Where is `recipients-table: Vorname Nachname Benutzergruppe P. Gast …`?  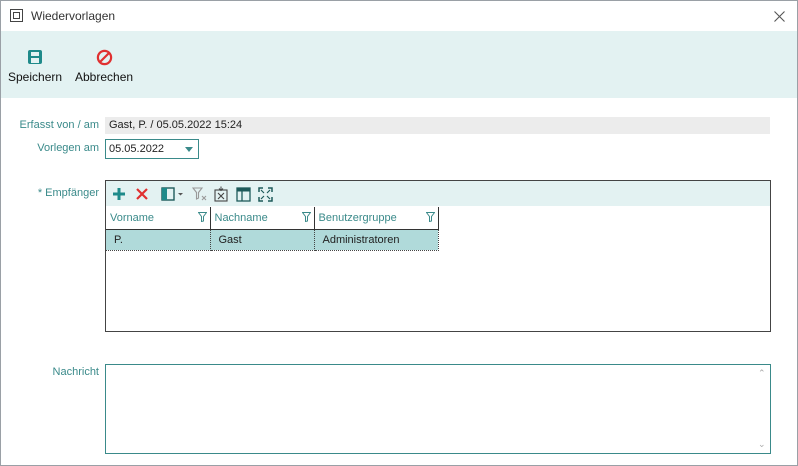 recipients-table: Vorname Nachname Benutzergruppe P. Gast … is located at coordinates (272, 229).